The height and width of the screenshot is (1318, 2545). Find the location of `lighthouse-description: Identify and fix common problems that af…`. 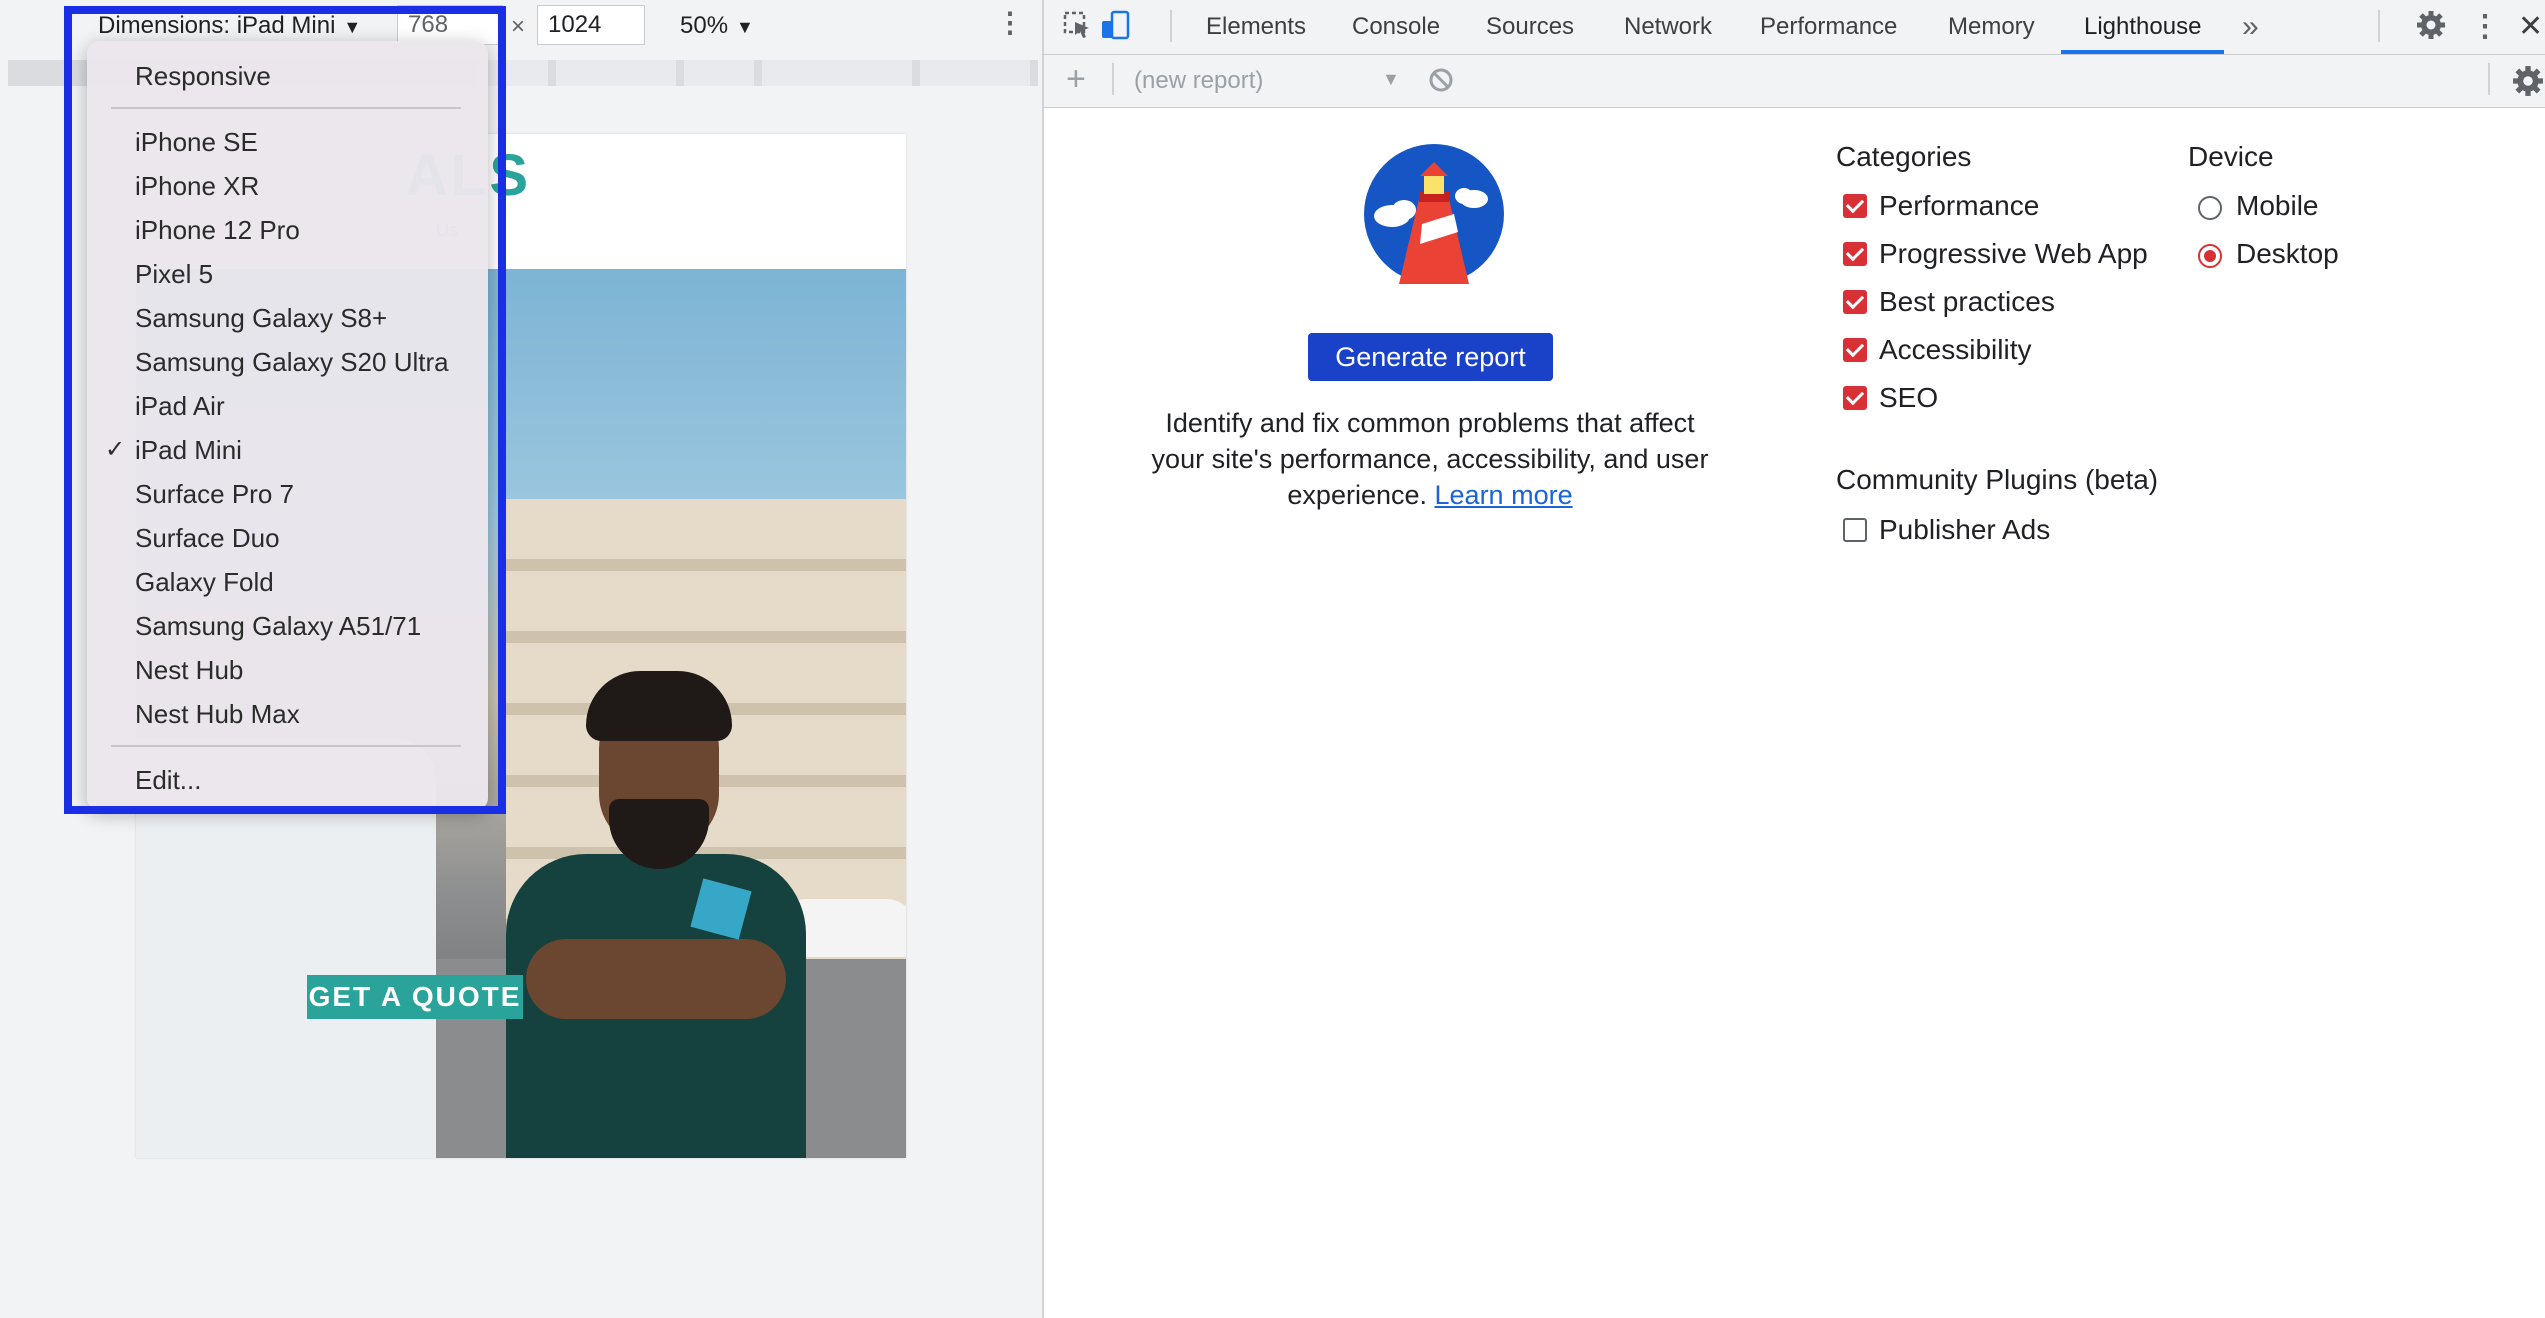

lighthouse-description: Identify and fix common problems that af… is located at coordinates (1430, 459).